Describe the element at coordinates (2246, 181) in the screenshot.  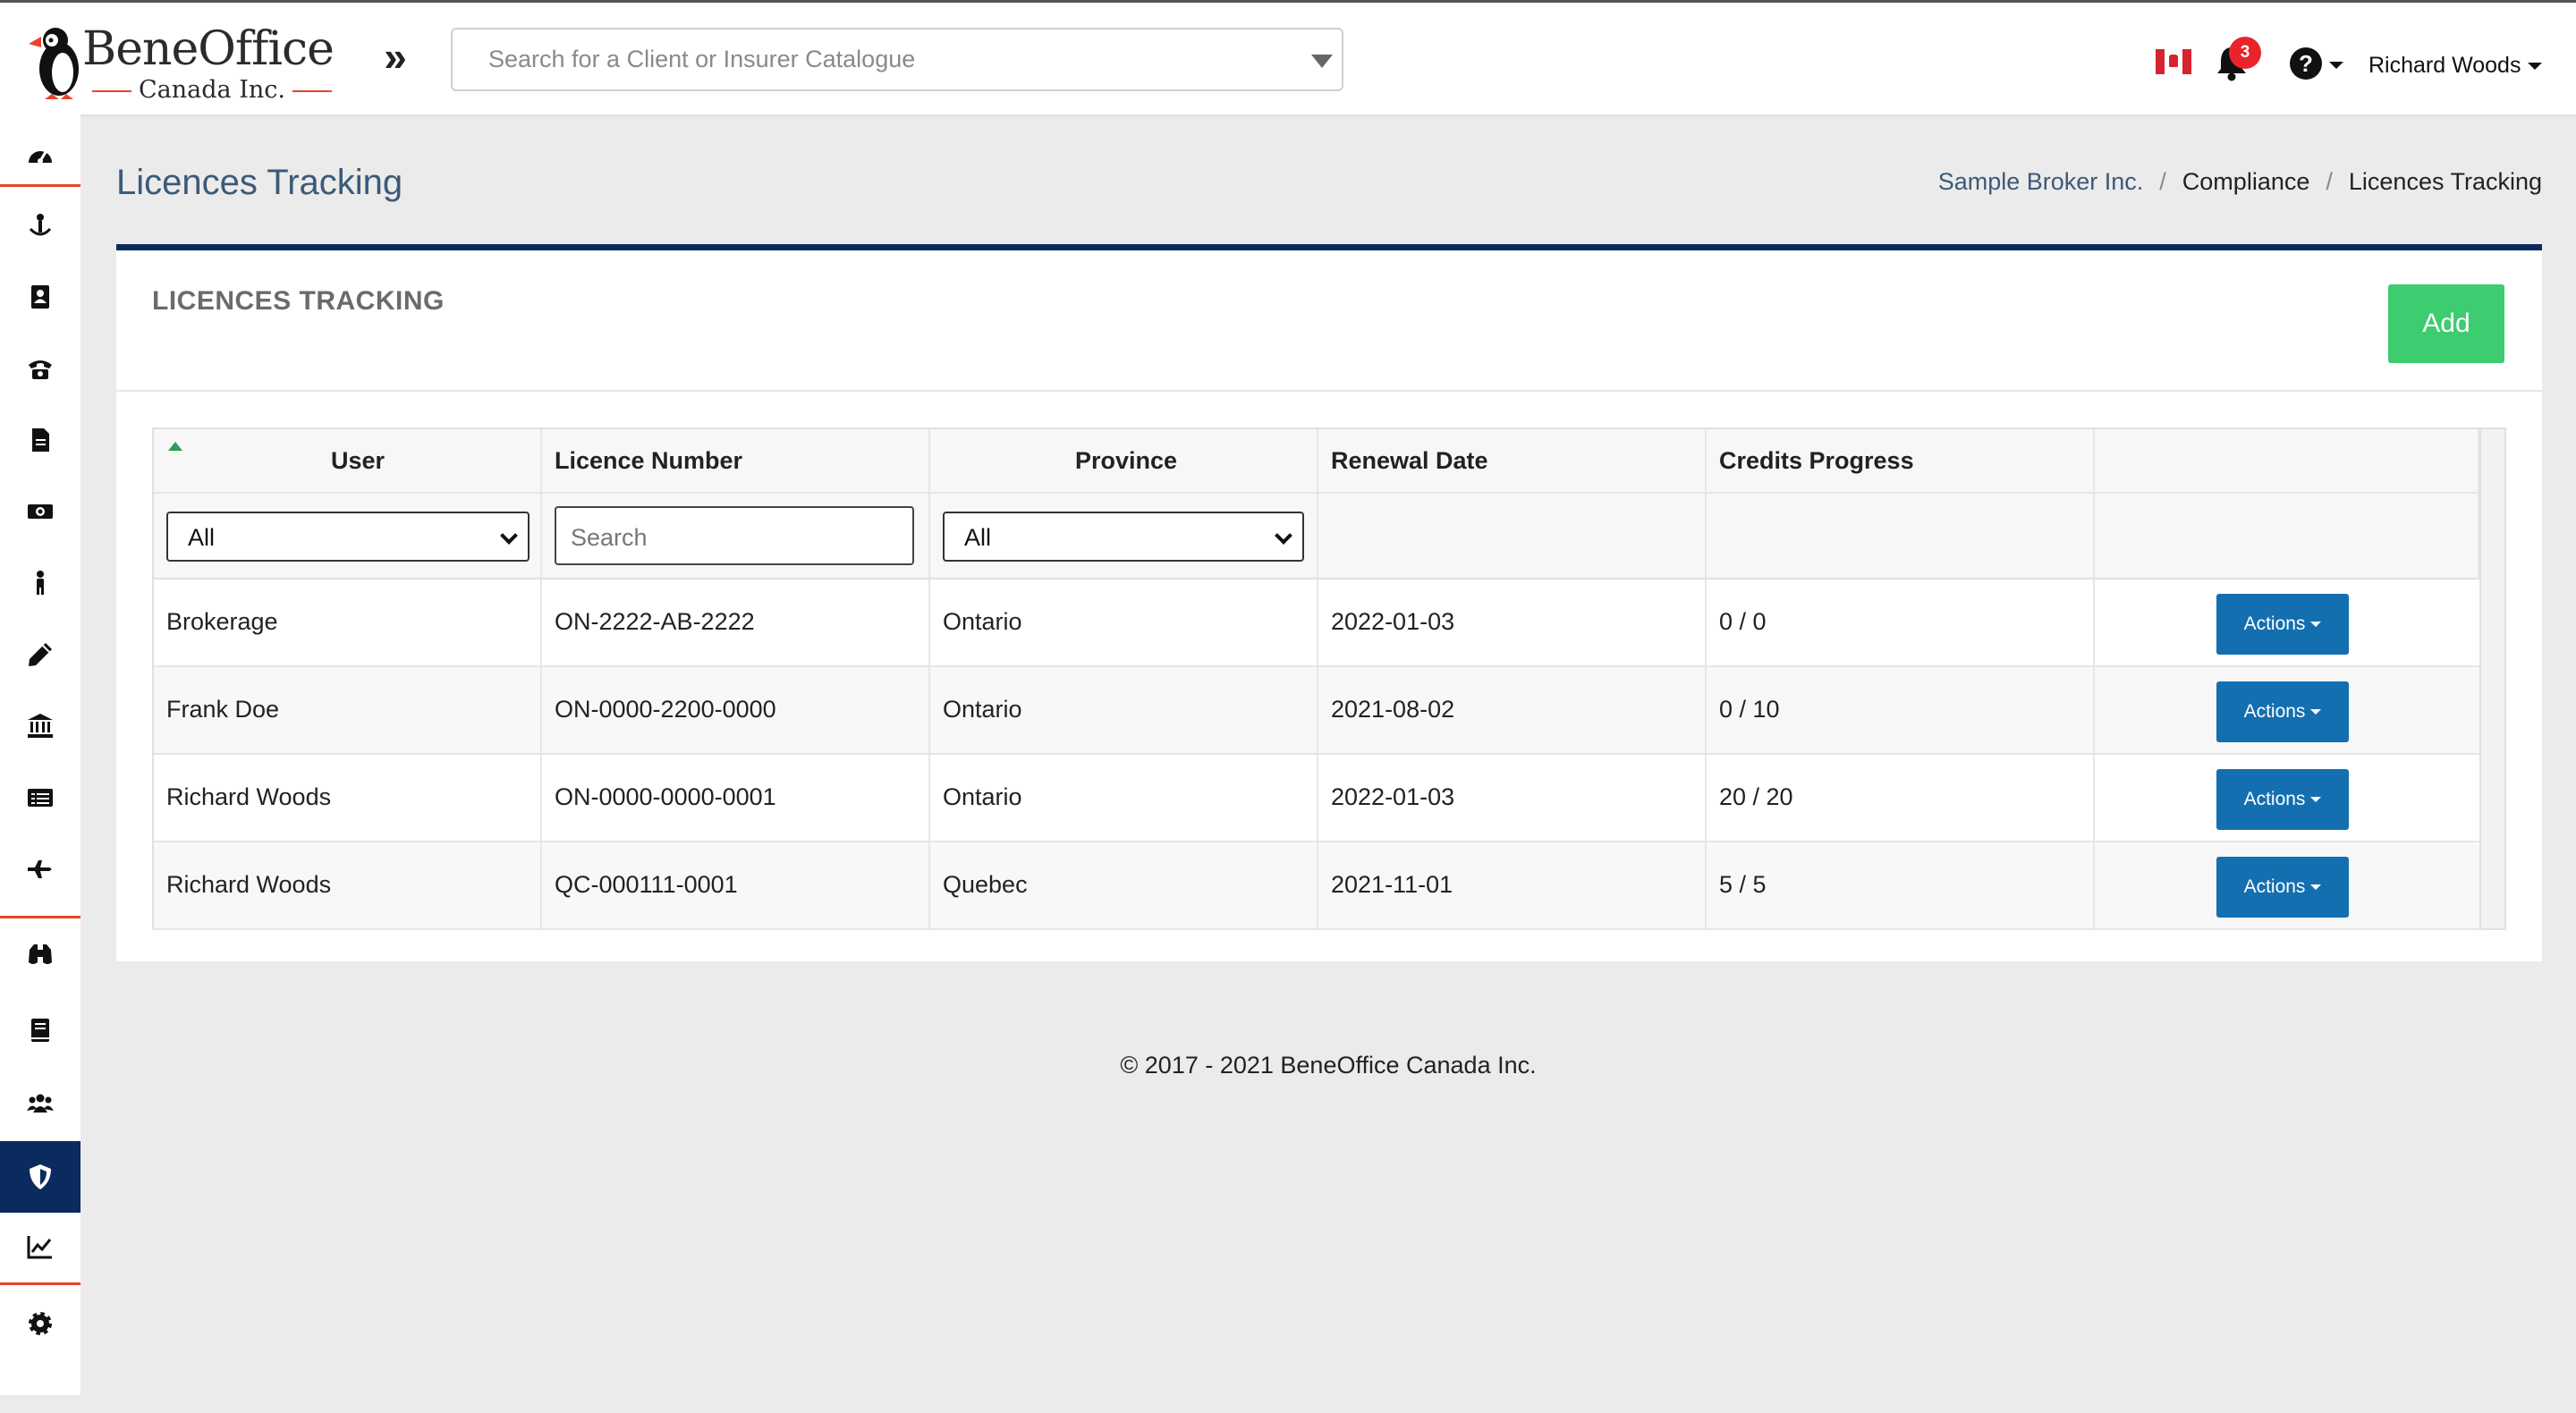
I see `breadcrumb-item-compliance: Compliance` at that location.